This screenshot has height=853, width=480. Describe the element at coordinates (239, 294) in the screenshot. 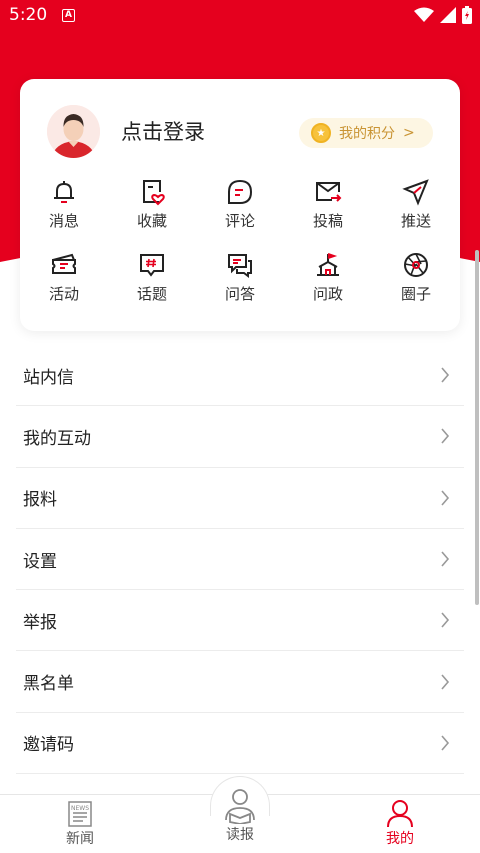

I see `grid-label: 问答` at that location.